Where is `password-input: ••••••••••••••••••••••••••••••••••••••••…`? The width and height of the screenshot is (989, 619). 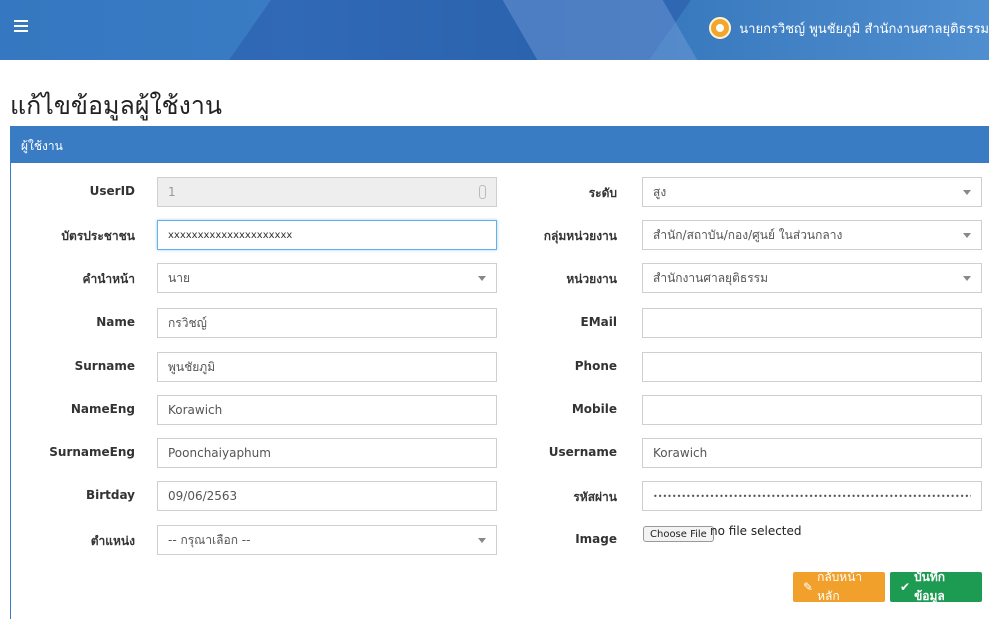
password-input: ••••••••••••••••••••••••••••••••••••••••… is located at coordinates (812, 496).